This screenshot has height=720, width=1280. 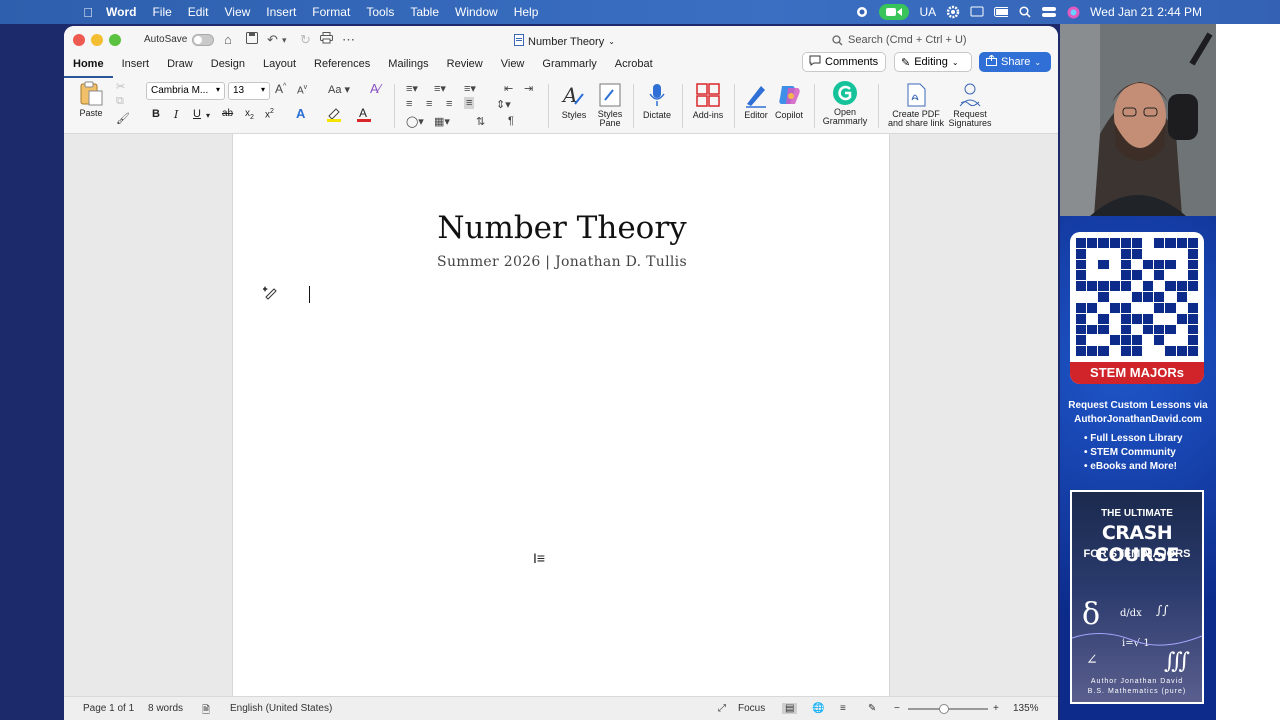 I want to click on font-size-select: 13 ▾, so click(x=249, y=91).